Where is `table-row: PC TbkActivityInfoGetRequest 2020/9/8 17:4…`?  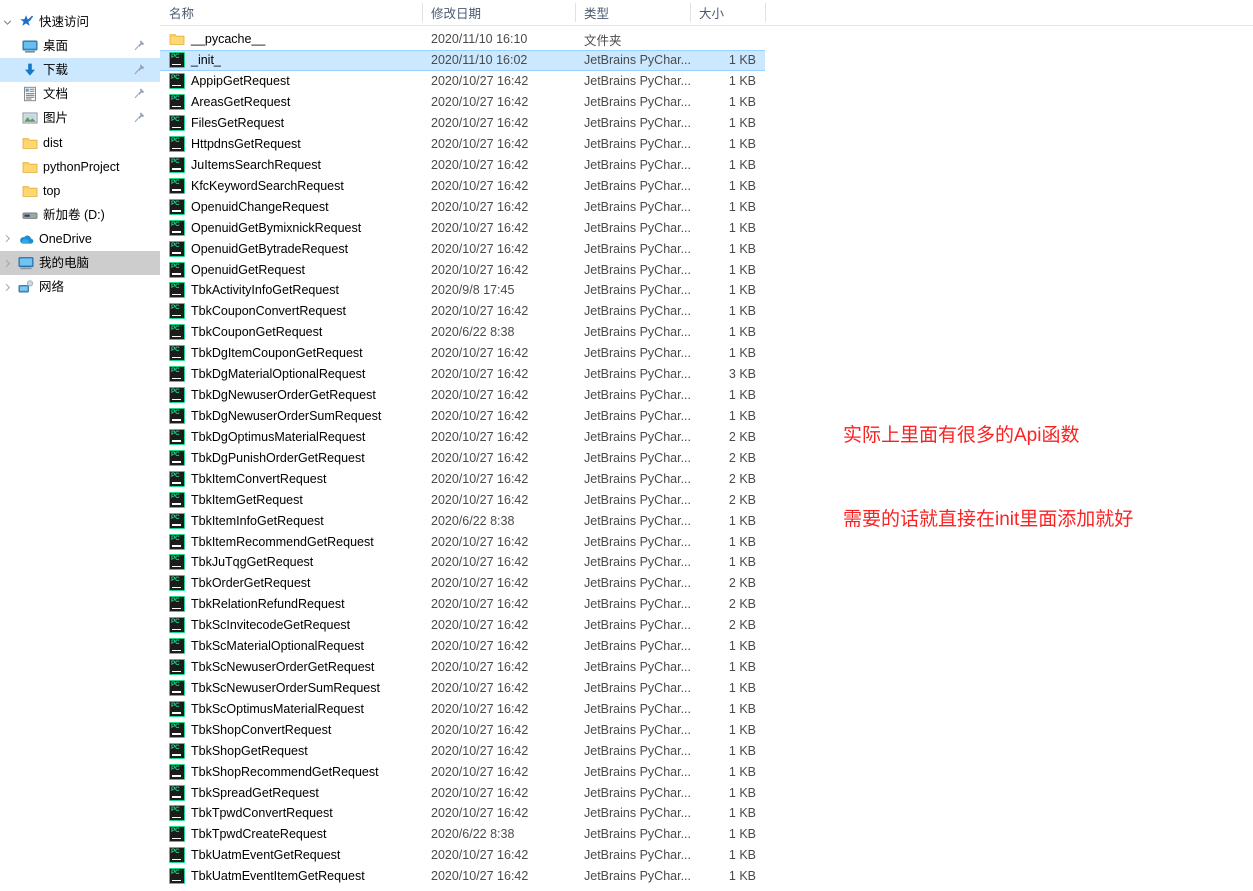 table-row: PC TbkActivityInfoGetRequest 2020/9/8 17:4… is located at coordinates (462, 290).